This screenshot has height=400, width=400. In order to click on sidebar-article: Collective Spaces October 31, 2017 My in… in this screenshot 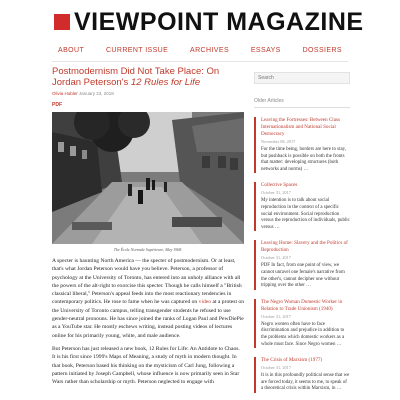, I will do `click(302, 207)`.